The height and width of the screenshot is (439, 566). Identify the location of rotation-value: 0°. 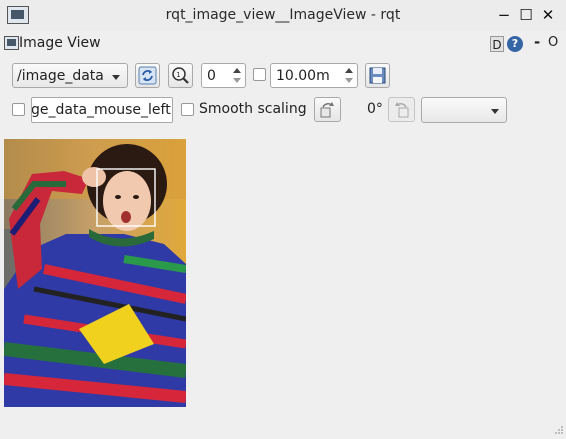
(375, 109).